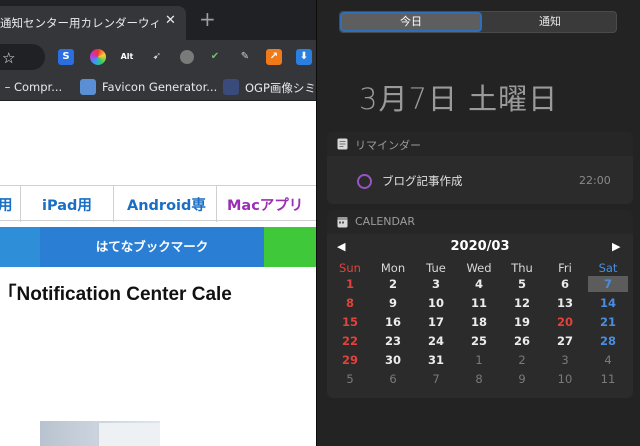  What do you see at coordinates (550, 22) in the screenshot?
I see `tab-notifications: 通知` at bounding box center [550, 22].